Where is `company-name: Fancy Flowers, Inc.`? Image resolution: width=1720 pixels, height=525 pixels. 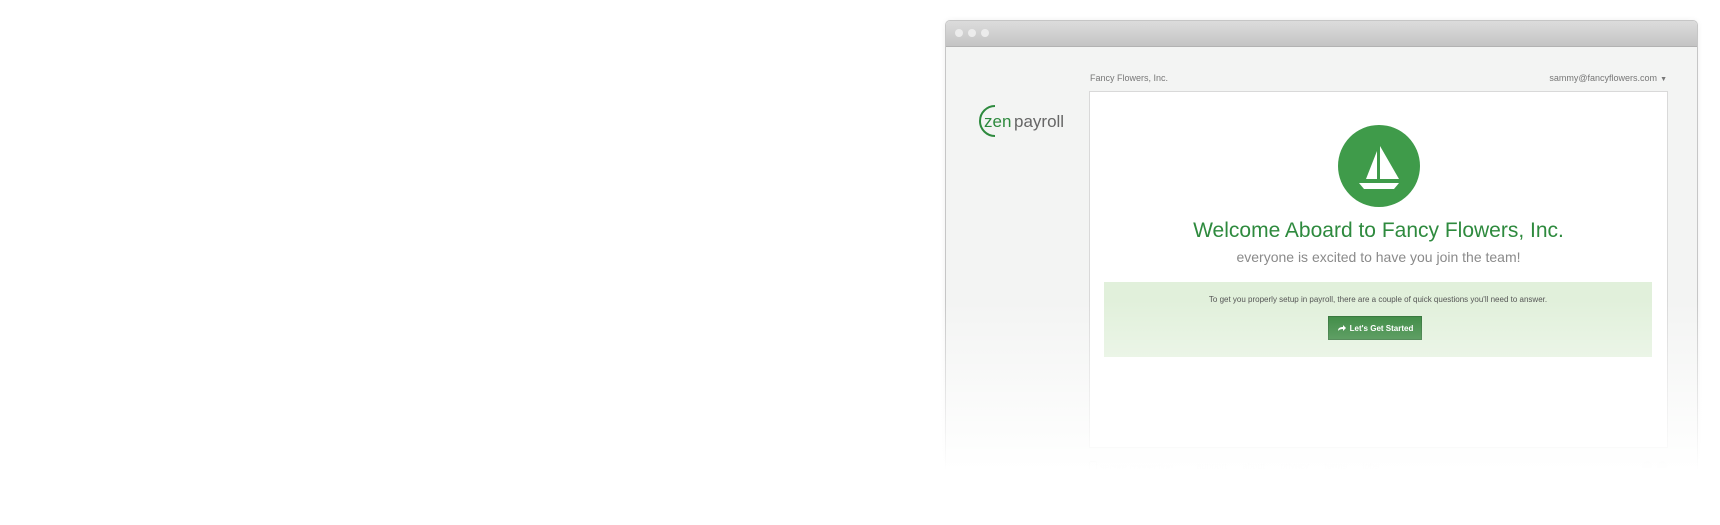 company-name: Fancy Flowers, Inc. is located at coordinates (1129, 78).